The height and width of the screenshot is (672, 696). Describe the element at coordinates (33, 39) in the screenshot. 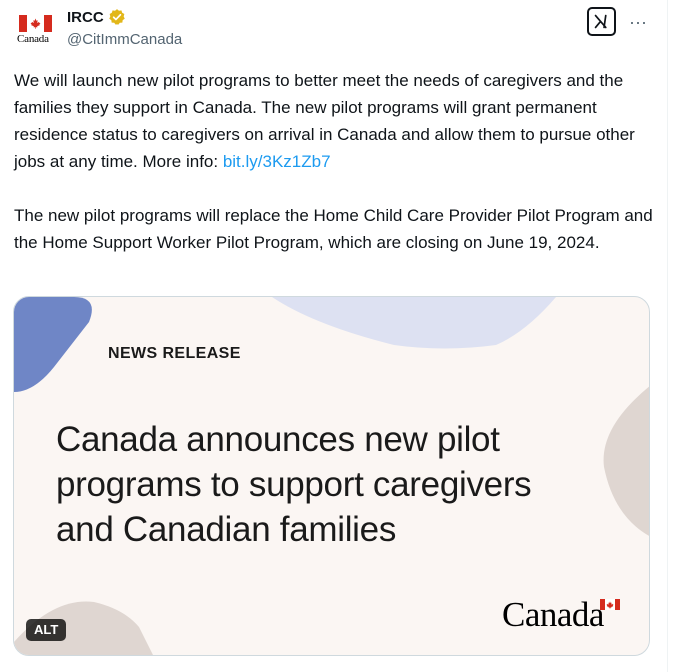

I see `avatar-wordmark: Canada` at that location.